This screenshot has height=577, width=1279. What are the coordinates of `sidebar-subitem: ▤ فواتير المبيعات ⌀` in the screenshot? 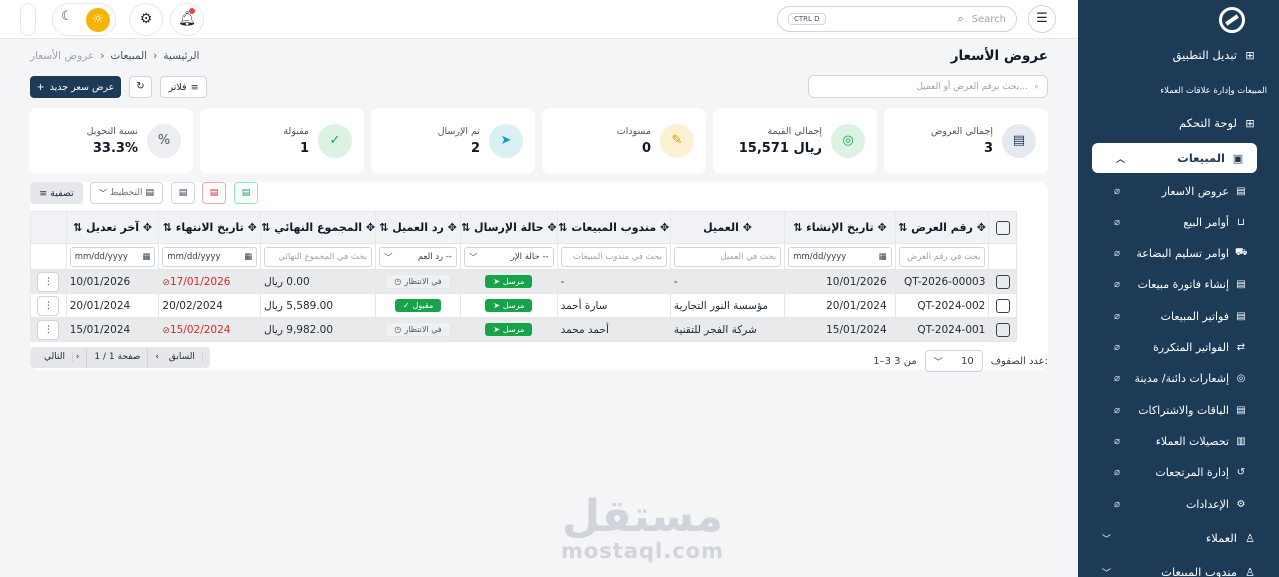 It's located at (1178, 316).